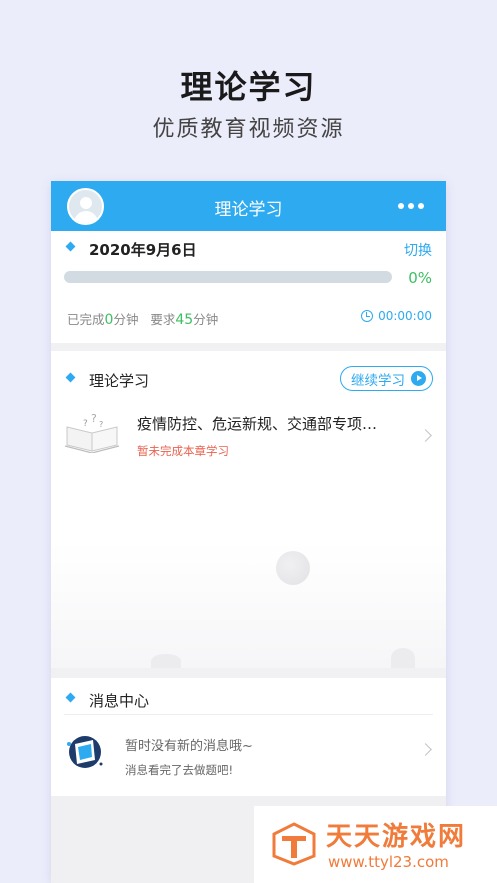 This screenshot has height=883, width=497. Describe the element at coordinates (248, 210) in the screenshot. I see `page-title: 理论学习` at that location.